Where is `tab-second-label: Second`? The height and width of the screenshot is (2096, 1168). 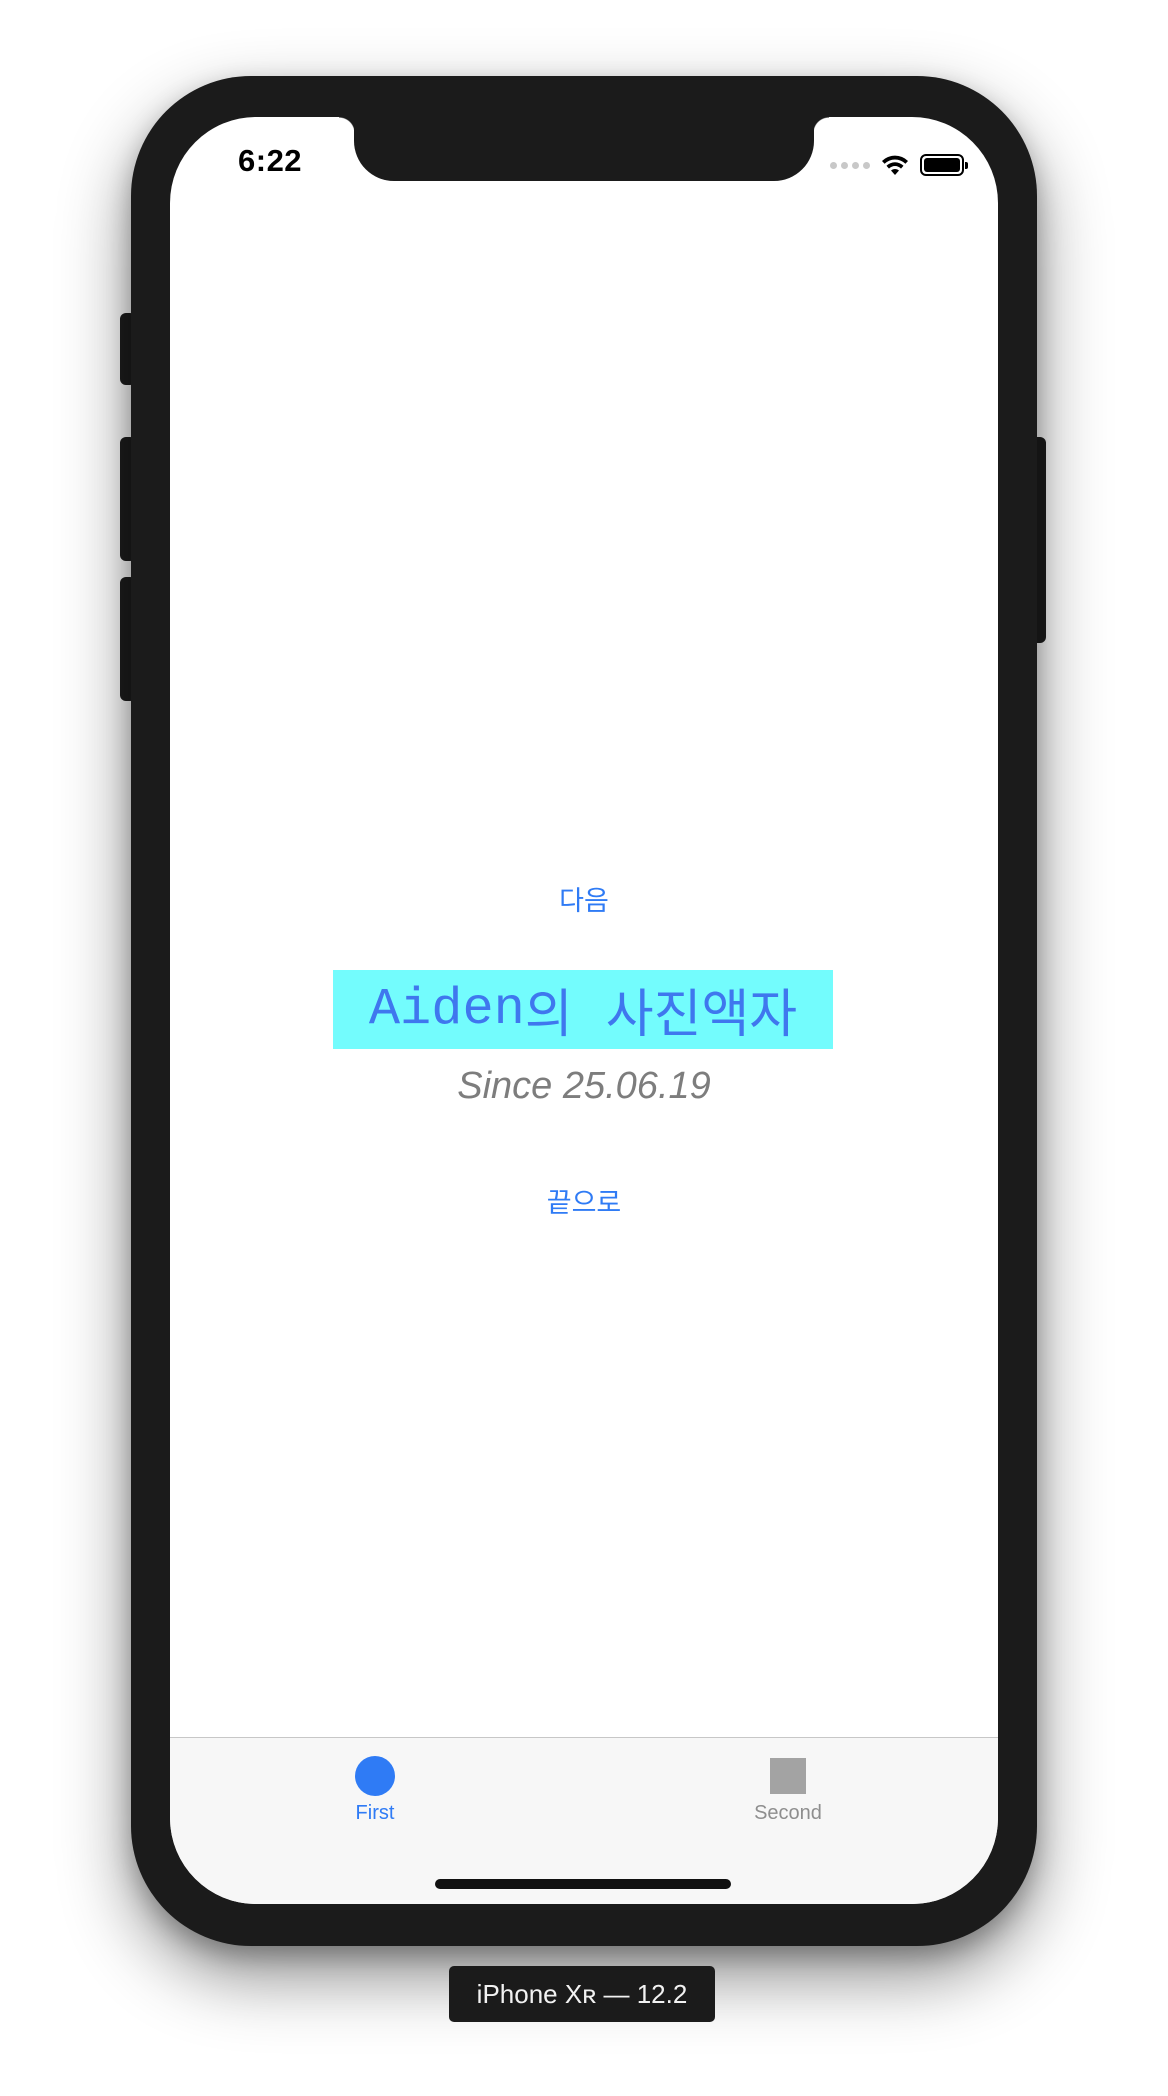 tab-second-label: Second is located at coordinates (788, 1813).